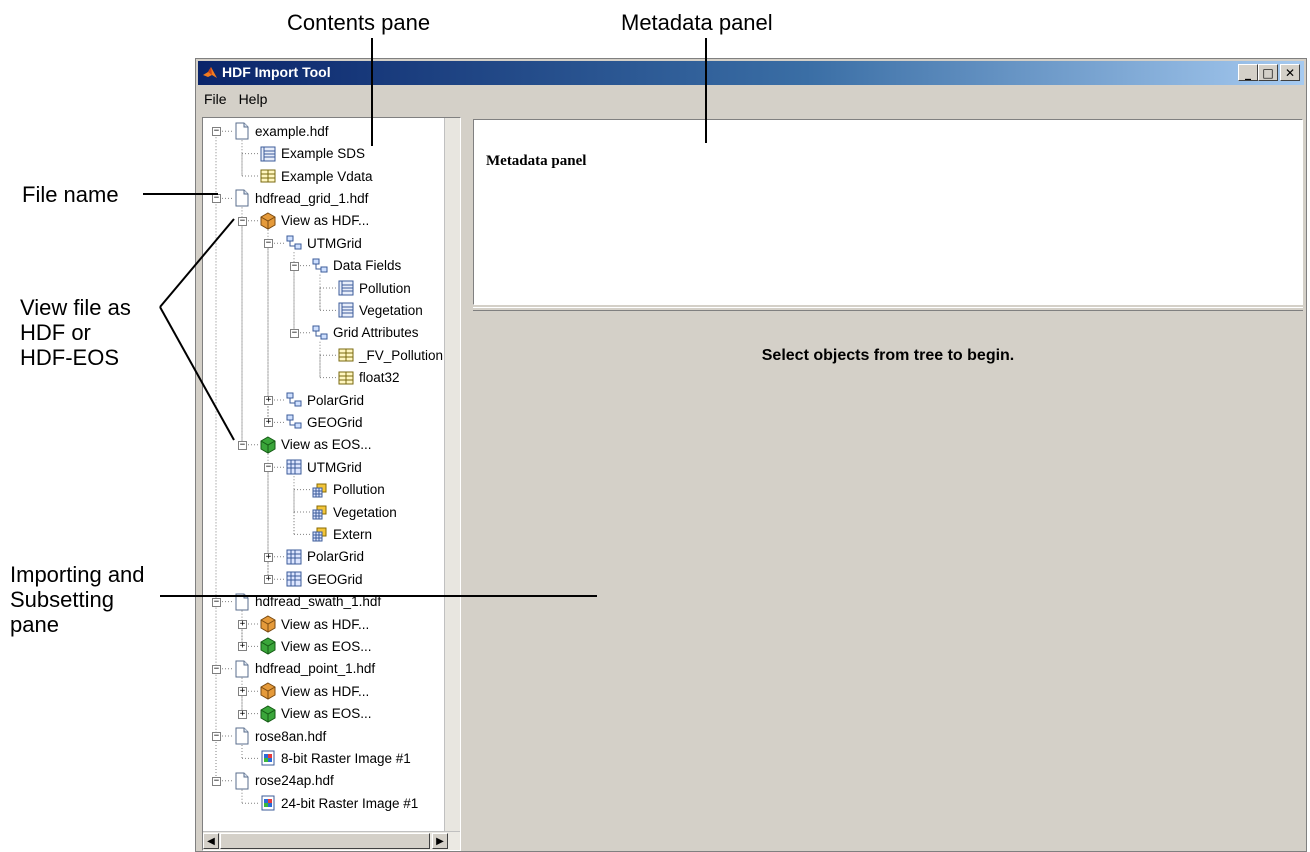 The height and width of the screenshot is (852, 1310). What do you see at coordinates (253, 99) in the screenshot?
I see `menu-help: Help` at bounding box center [253, 99].